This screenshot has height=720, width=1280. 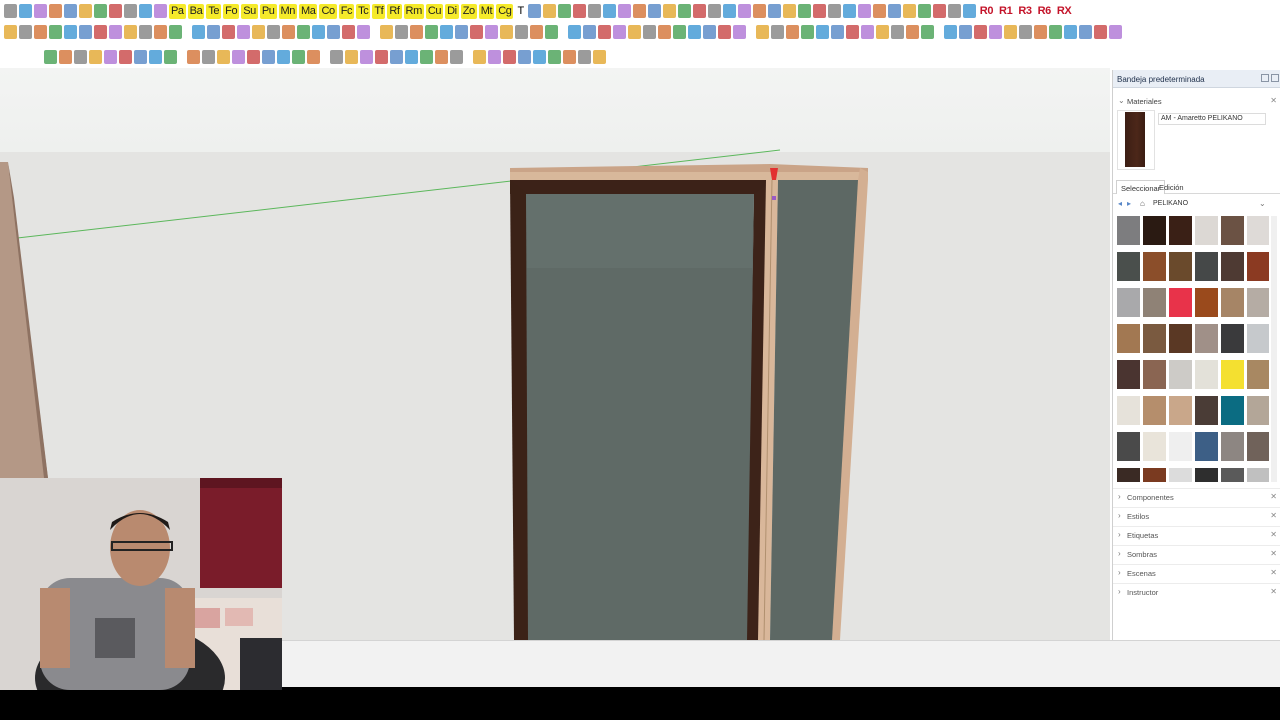 I want to click on toolbar-button-fc: Fc, so click(x=346, y=11).